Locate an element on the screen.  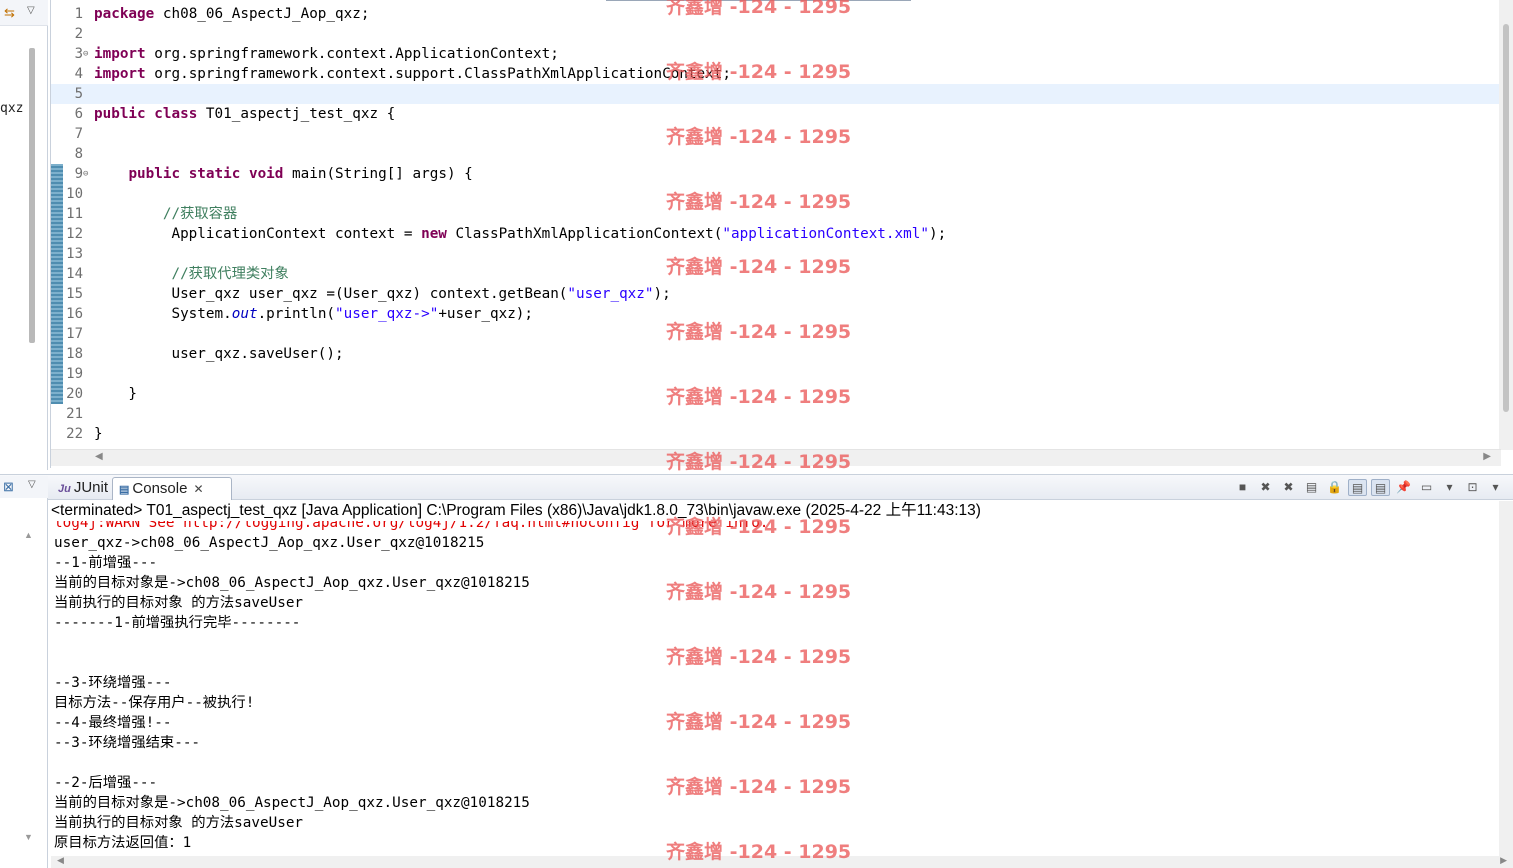
tab-label: JUnit is located at coordinates (91, 487).